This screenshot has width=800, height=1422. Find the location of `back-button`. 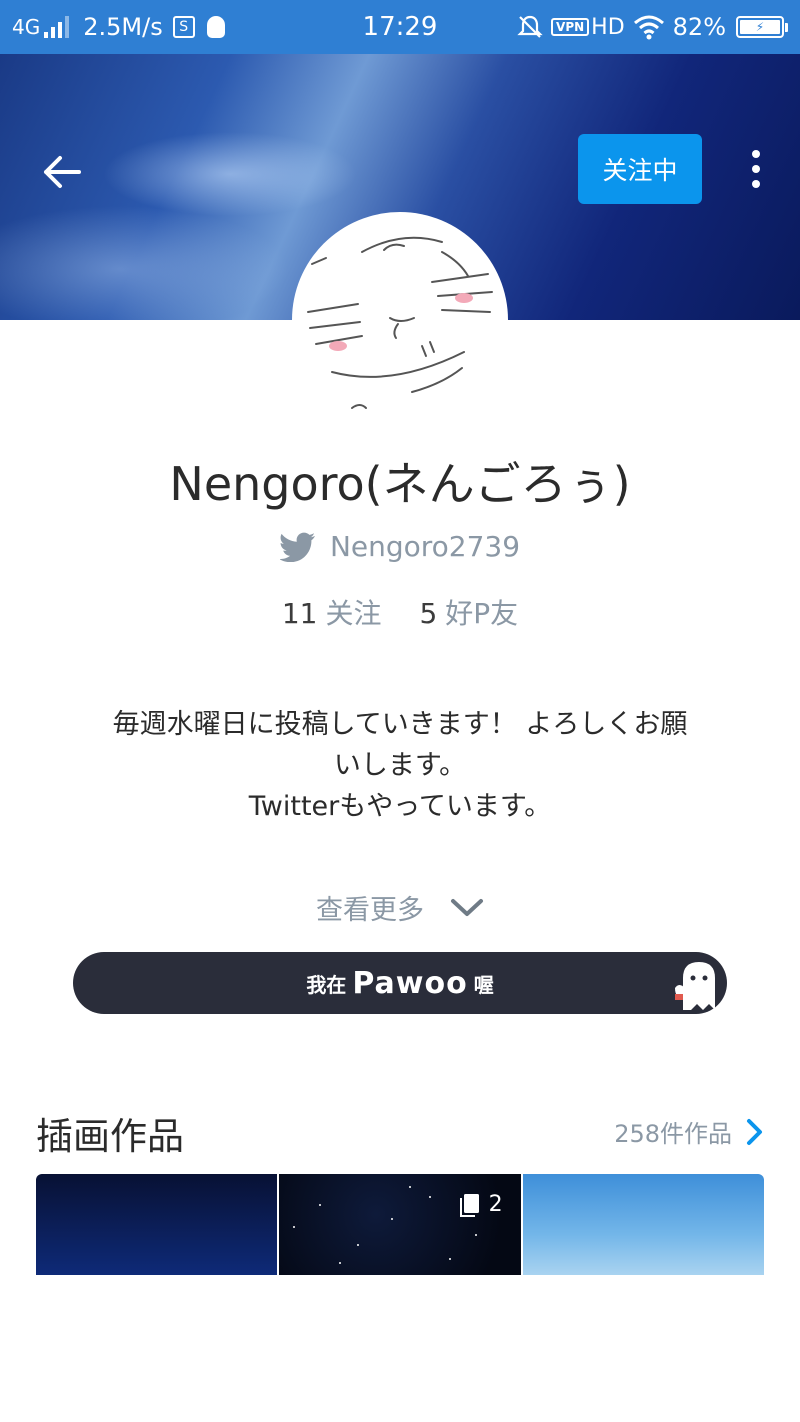

back-button is located at coordinates (62, 172).